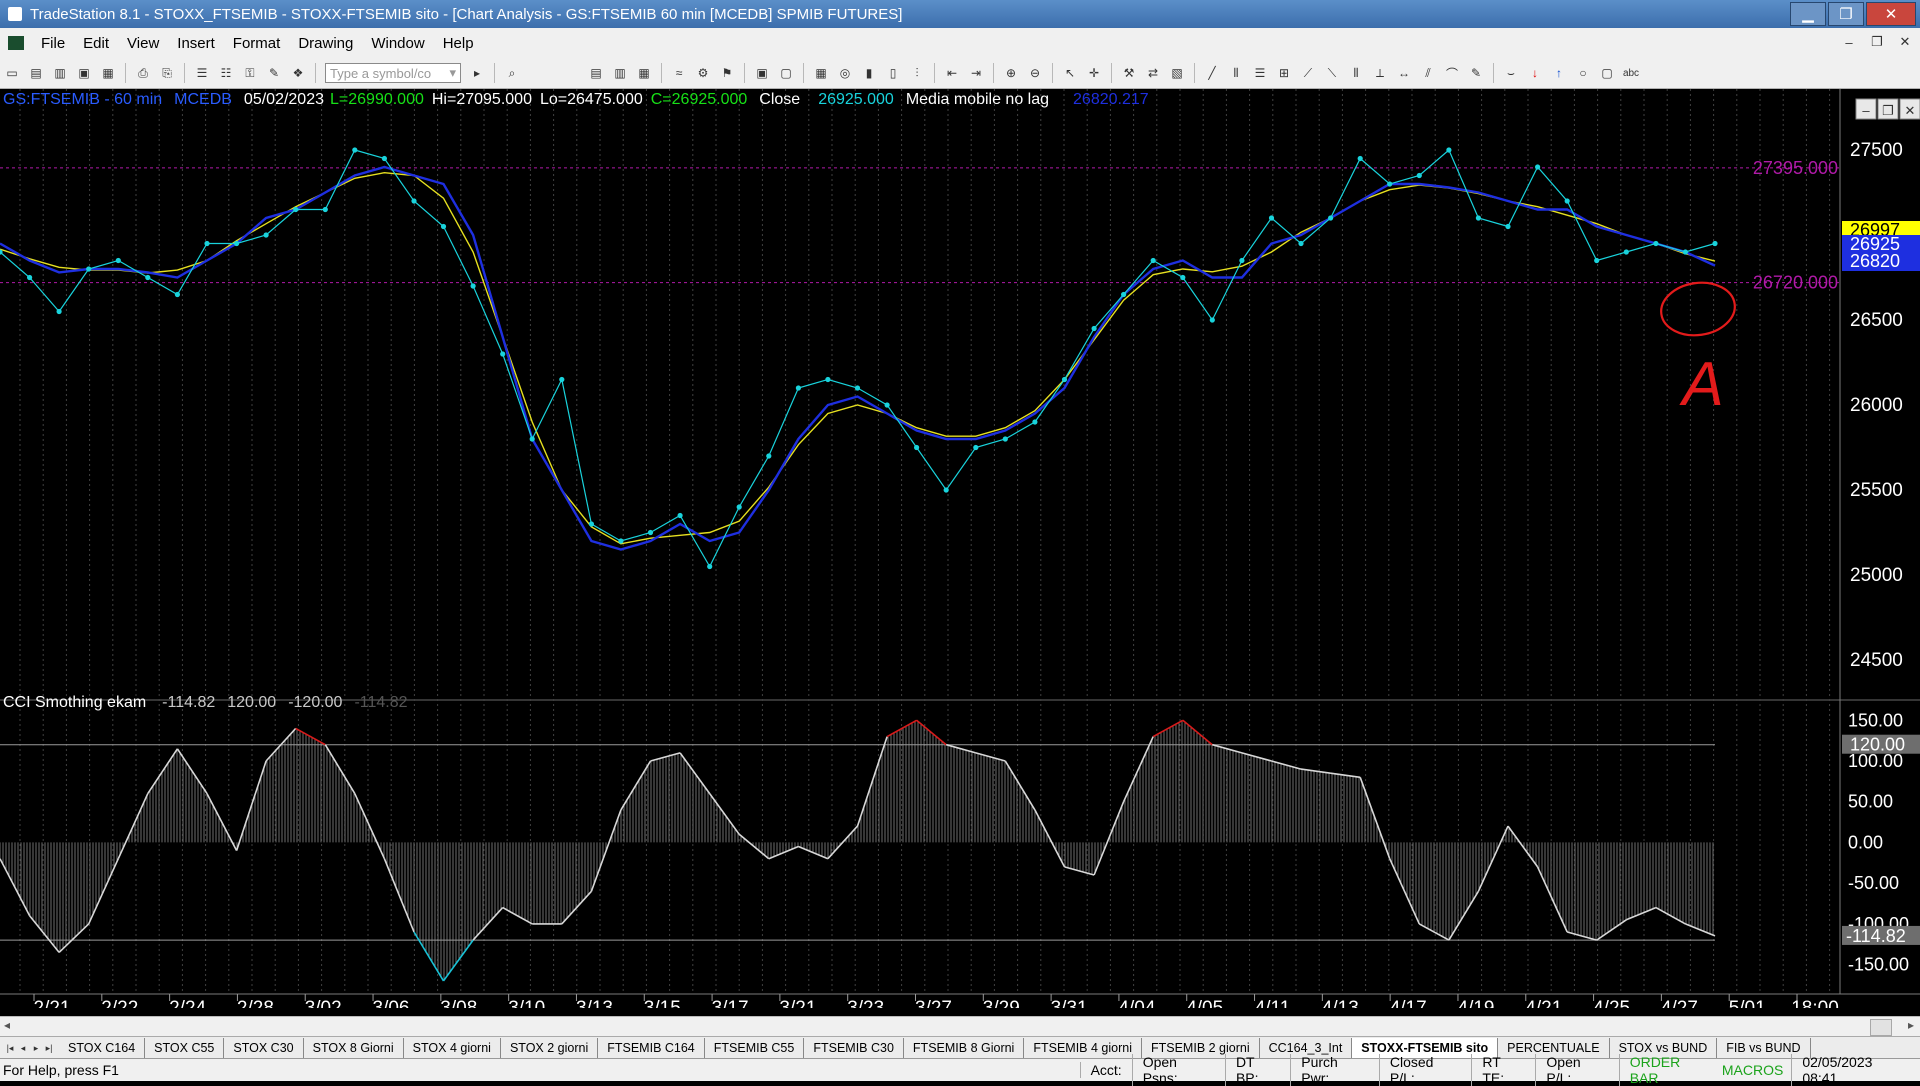 Image resolution: width=1920 pixels, height=1086 pixels. Describe the element at coordinates (60, 73) in the screenshot. I see `open-workspace-icon: ▥` at that location.